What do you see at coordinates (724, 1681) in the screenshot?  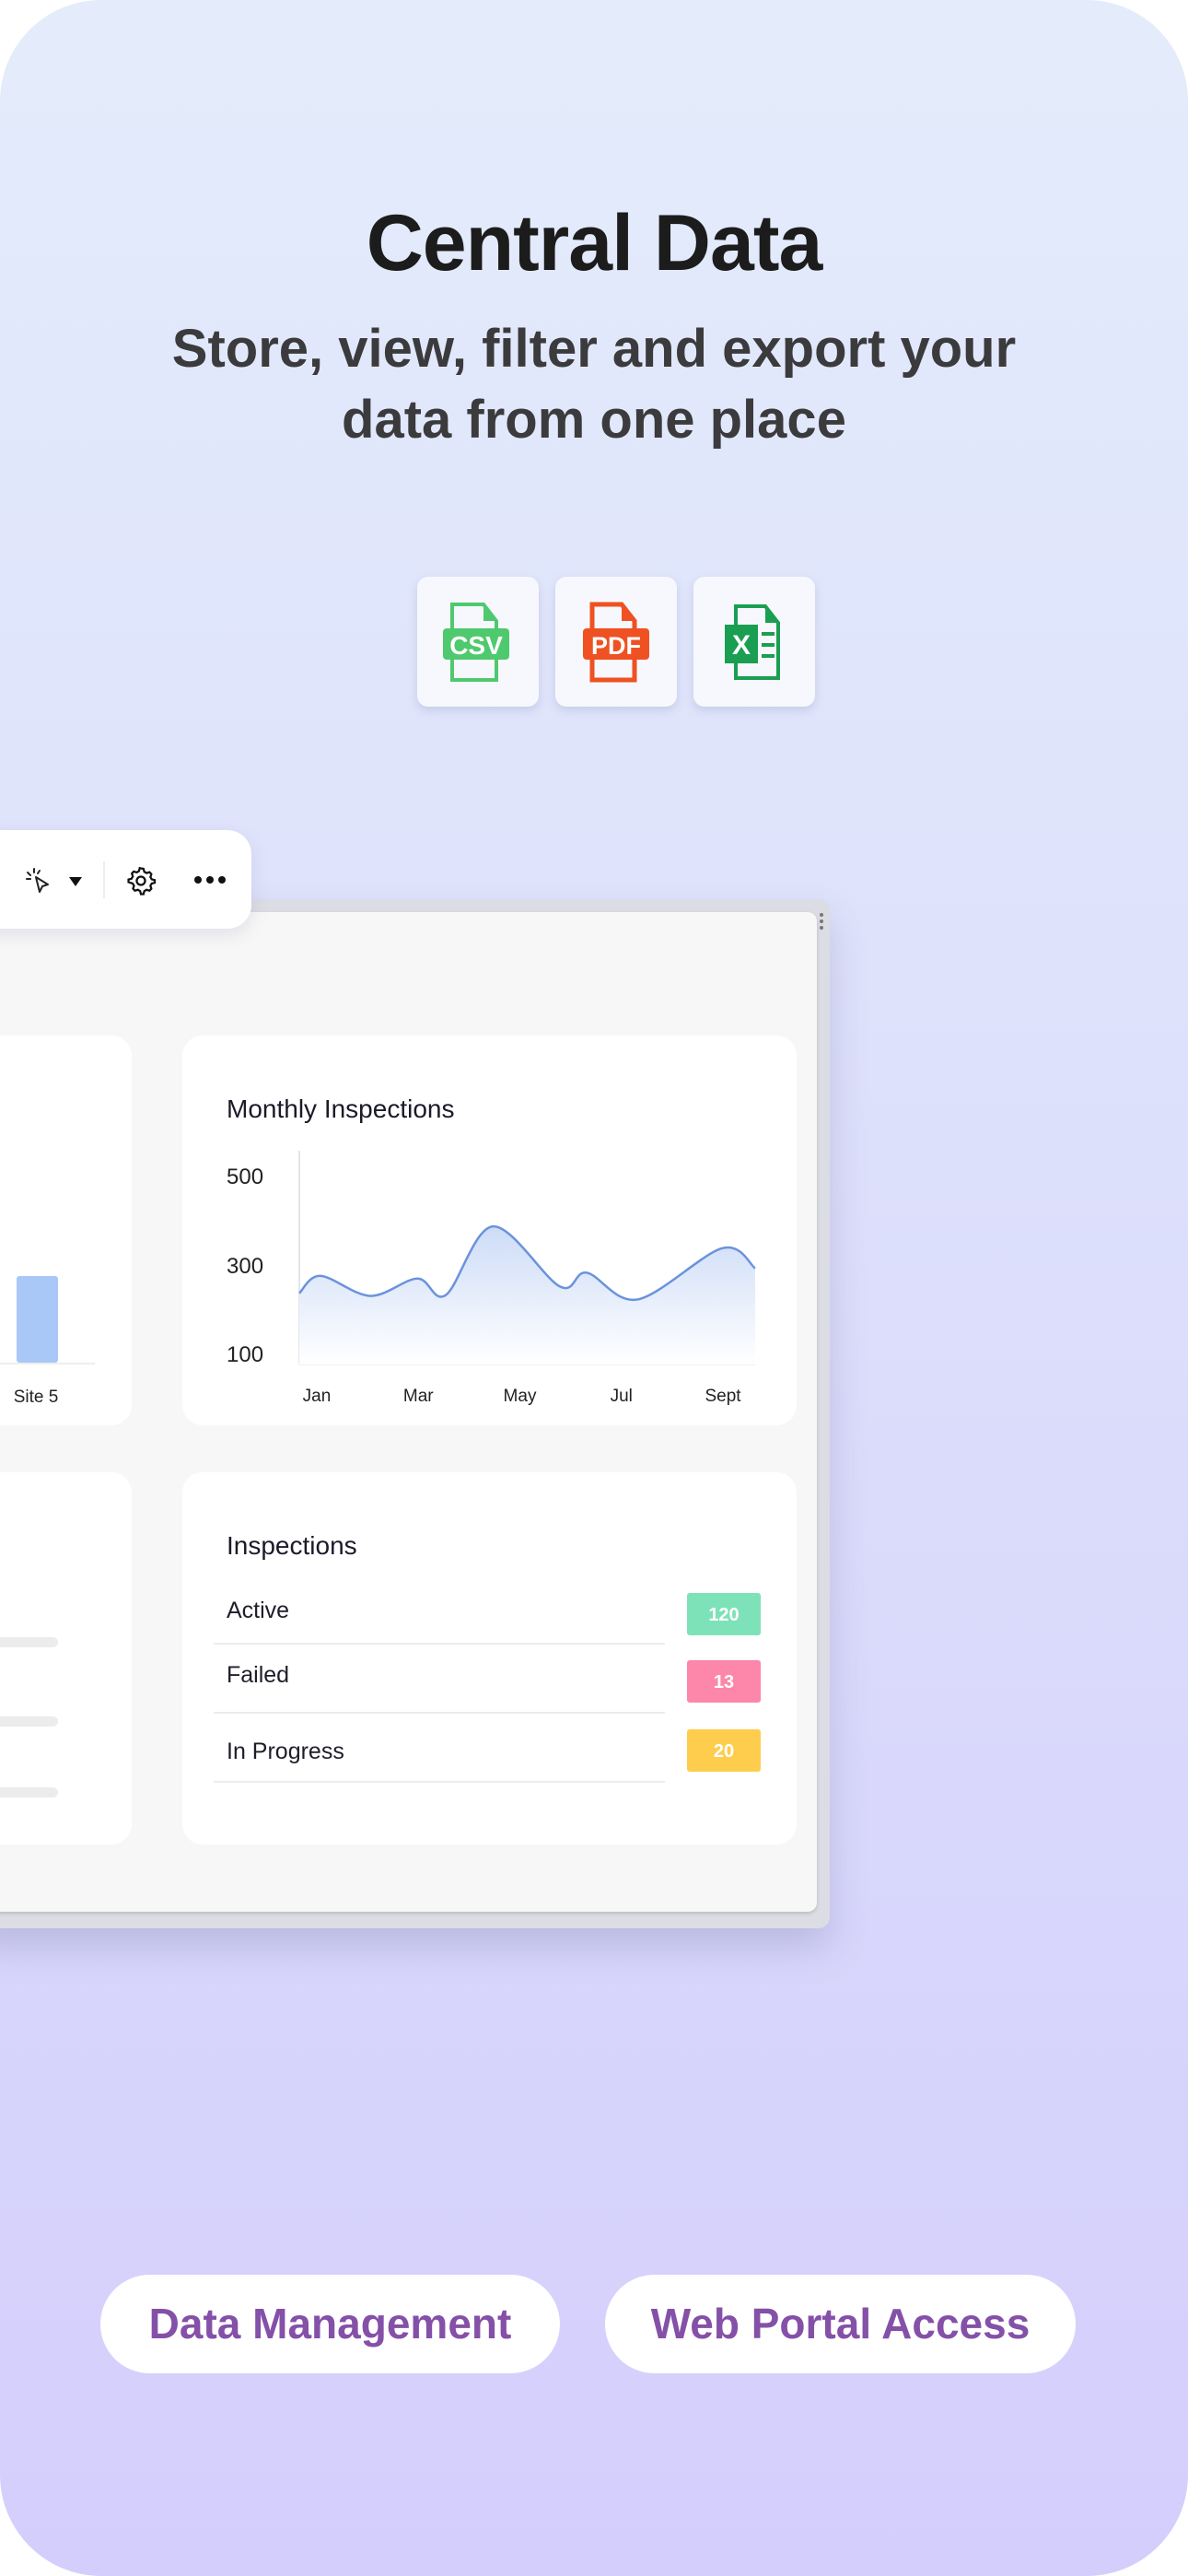 I see `failed-count-badge: 13` at bounding box center [724, 1681].